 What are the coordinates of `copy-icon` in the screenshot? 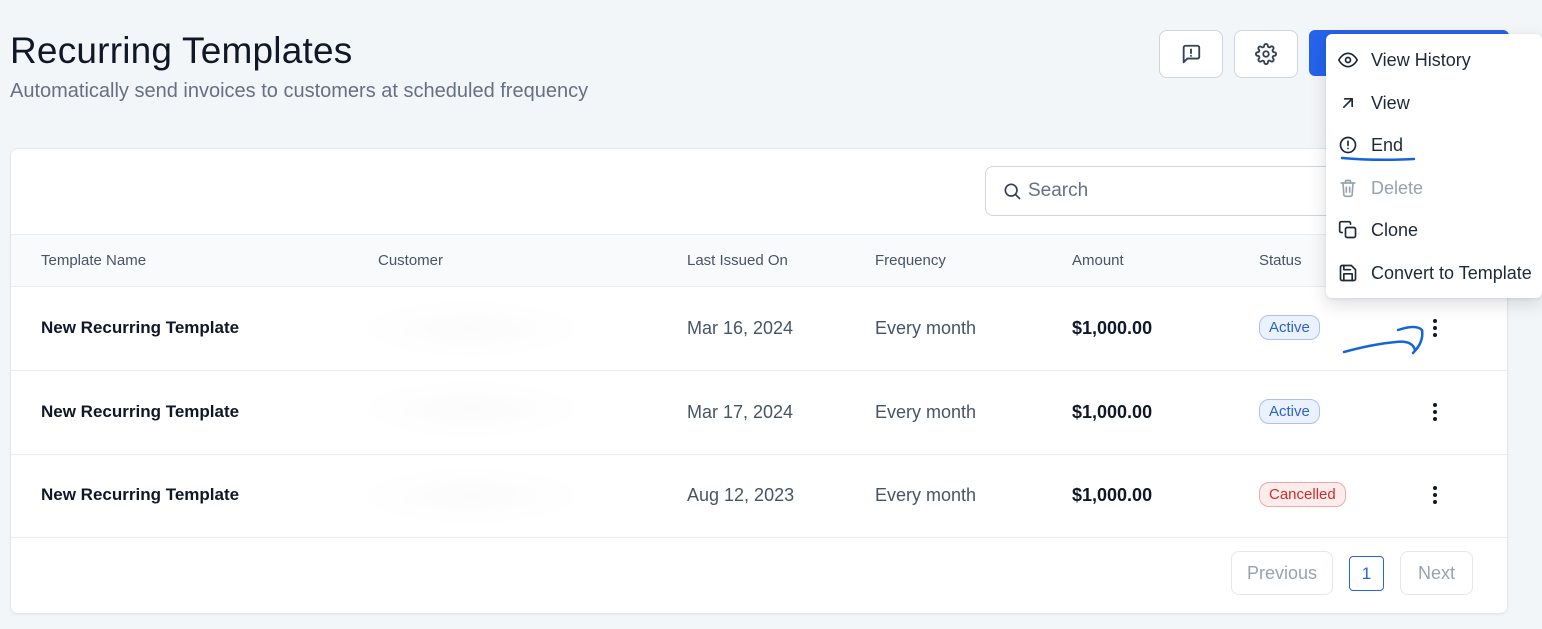 It's located at (1347, 229).